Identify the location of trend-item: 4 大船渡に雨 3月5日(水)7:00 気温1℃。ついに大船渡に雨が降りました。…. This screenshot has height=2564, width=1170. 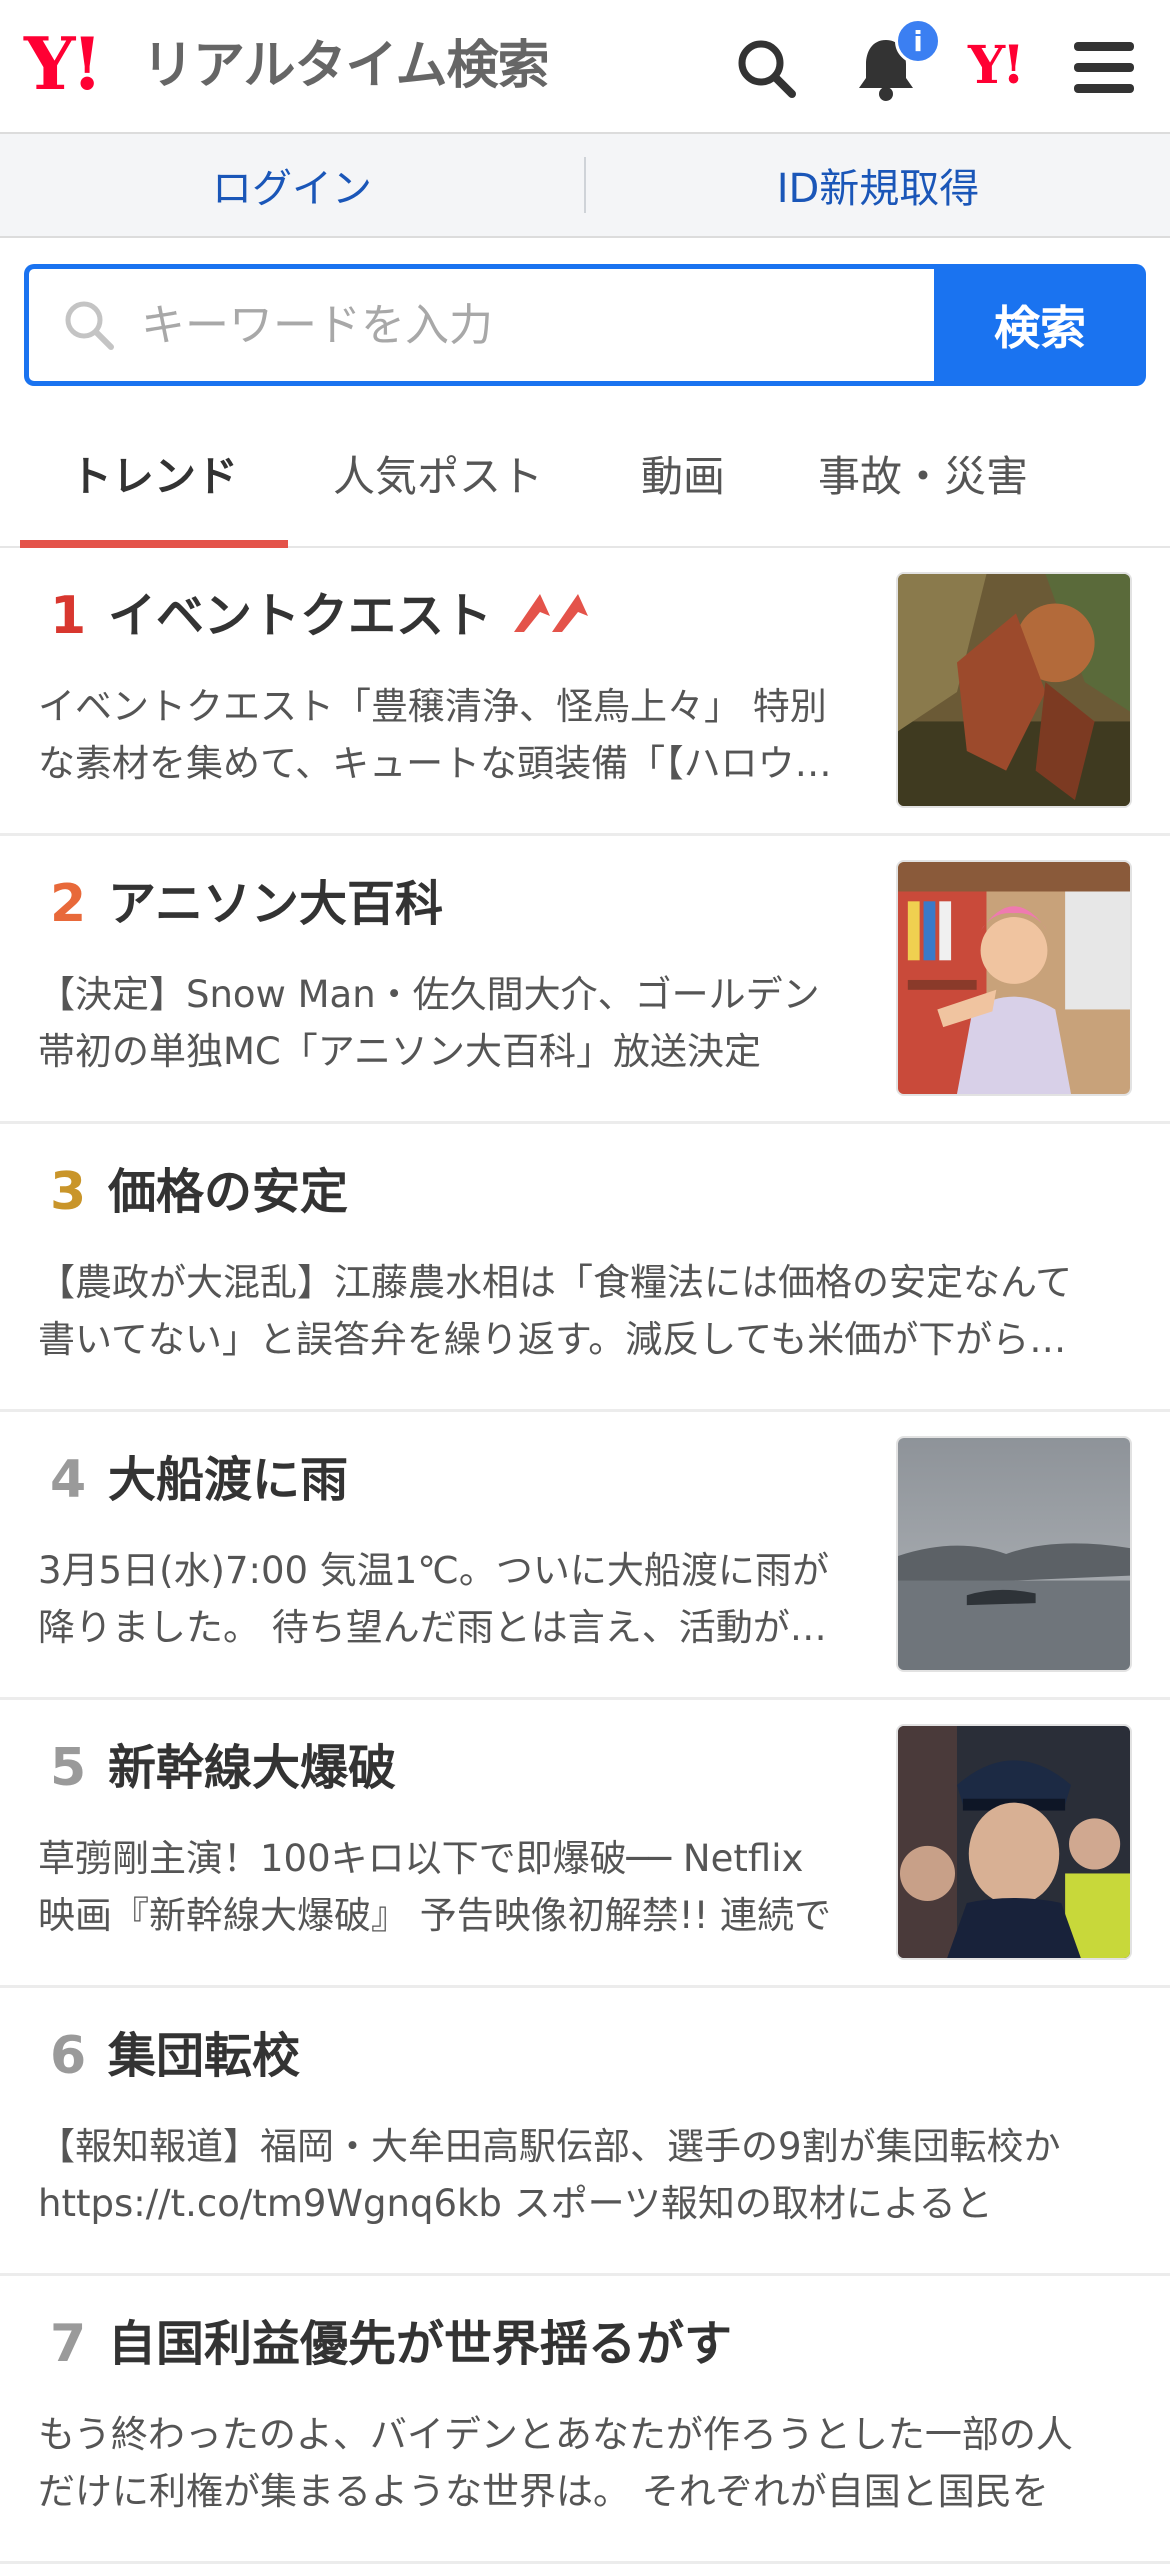
(585, 1556).